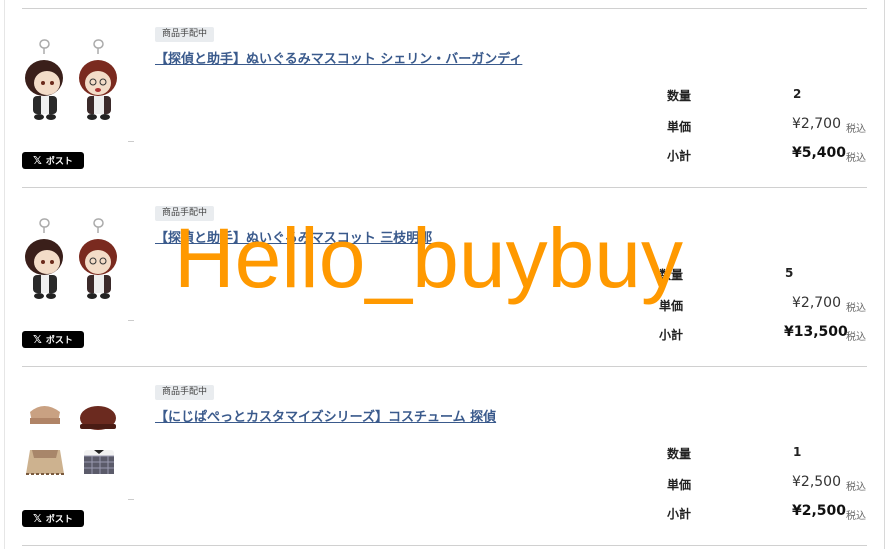 This screenshot has height=549, width=891. What do you see at coordinates (325, 415) in the screenshot?
I see `product-title-link: 【にじぱぺっとカスタマイズシリーズ】コスチューム 探偵` at bounding box center [325, 415].